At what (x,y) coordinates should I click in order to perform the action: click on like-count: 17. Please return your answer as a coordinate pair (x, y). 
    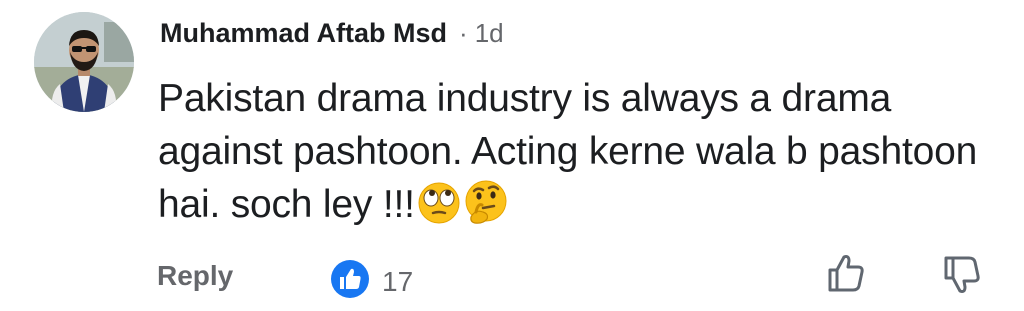
    Looking at the image, I should click on (398, 281).